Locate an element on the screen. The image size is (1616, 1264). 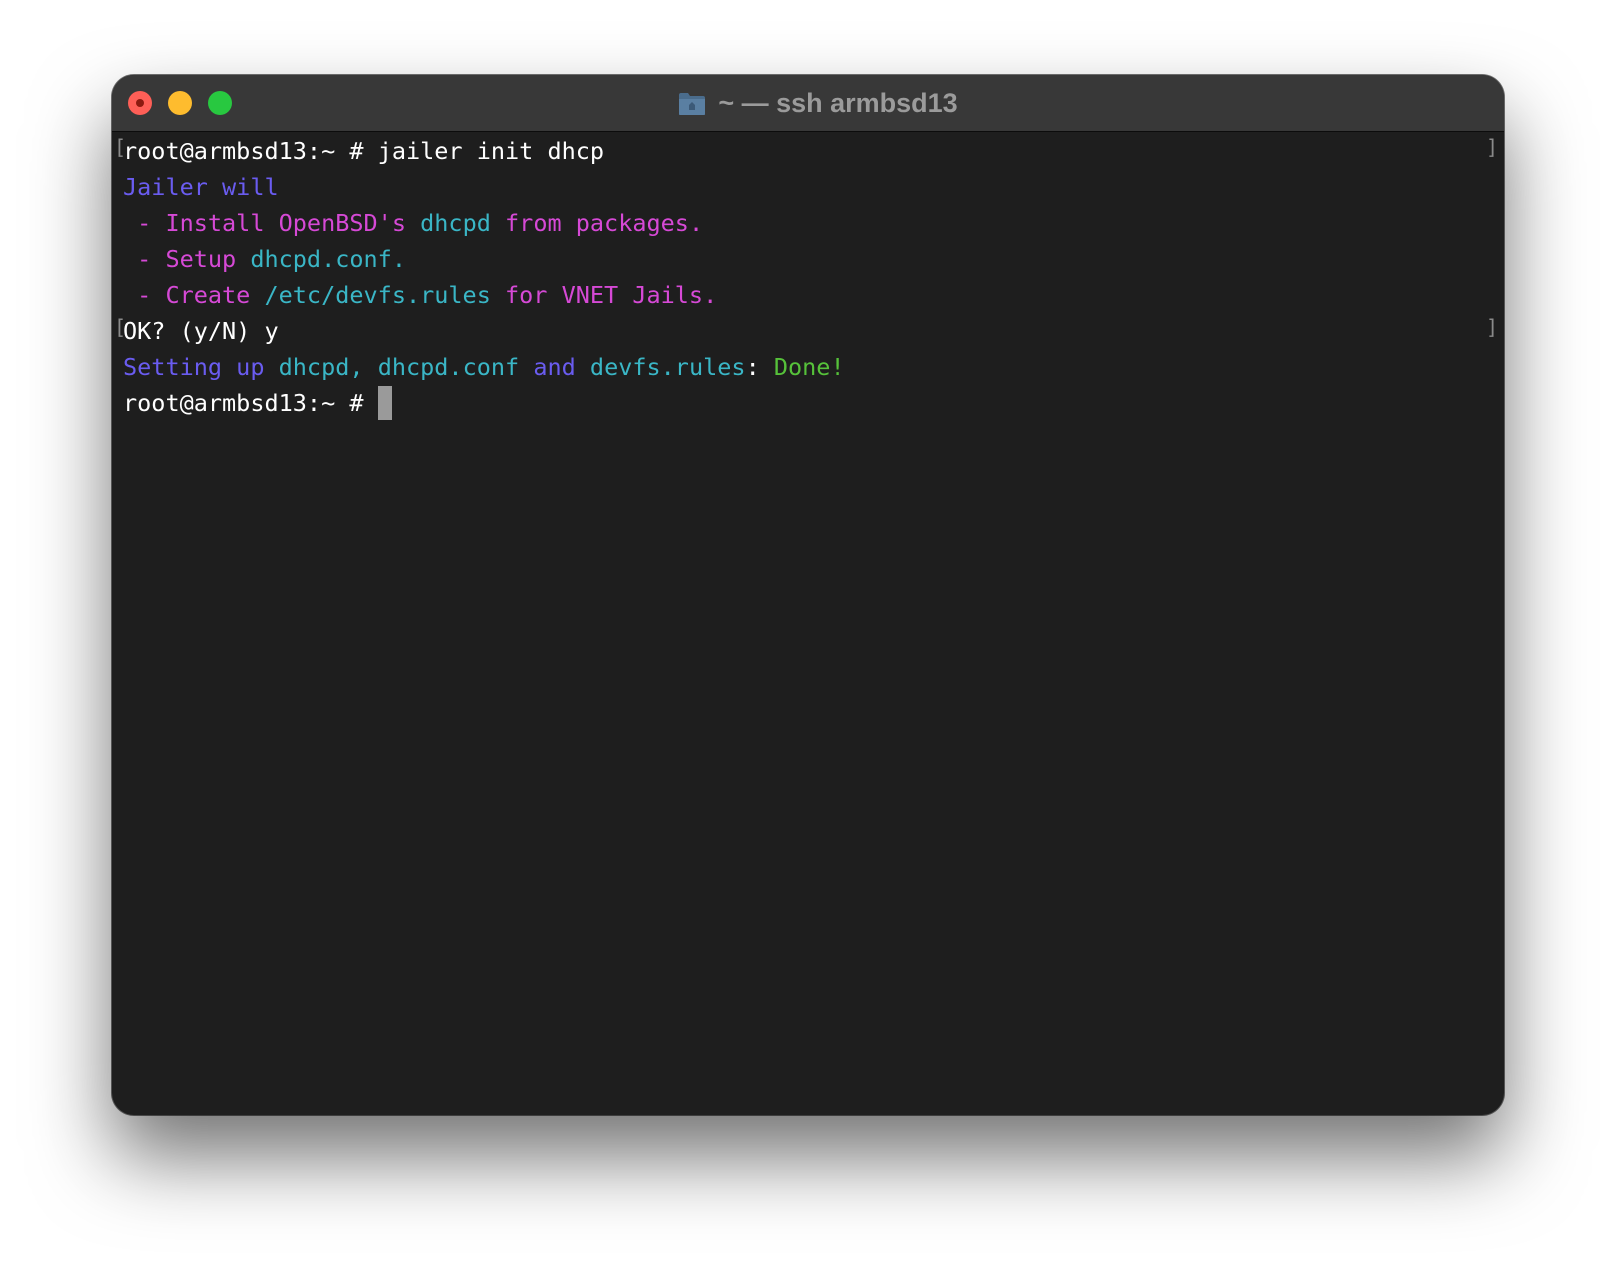
output-text: : is located at coordinates (759, 367).